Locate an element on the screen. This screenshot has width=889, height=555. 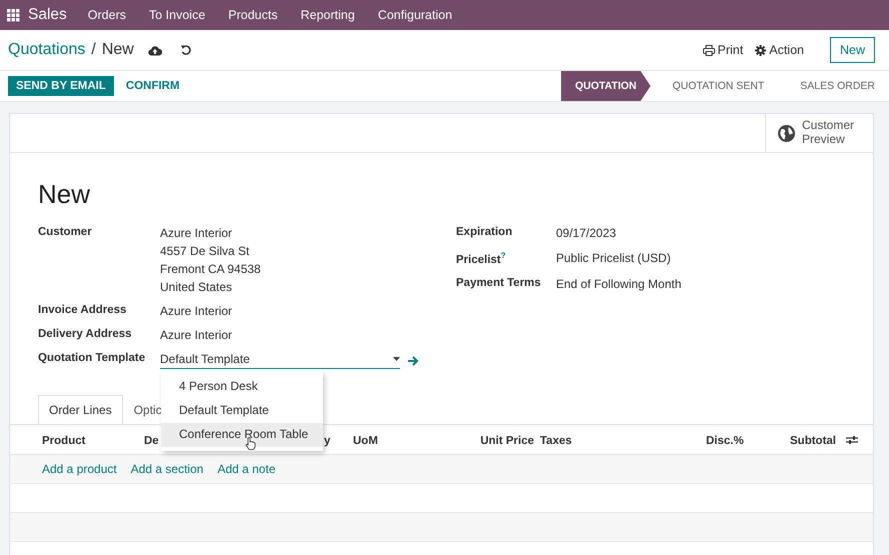
menu-item: Configuration is located at coordinates (415, 15).